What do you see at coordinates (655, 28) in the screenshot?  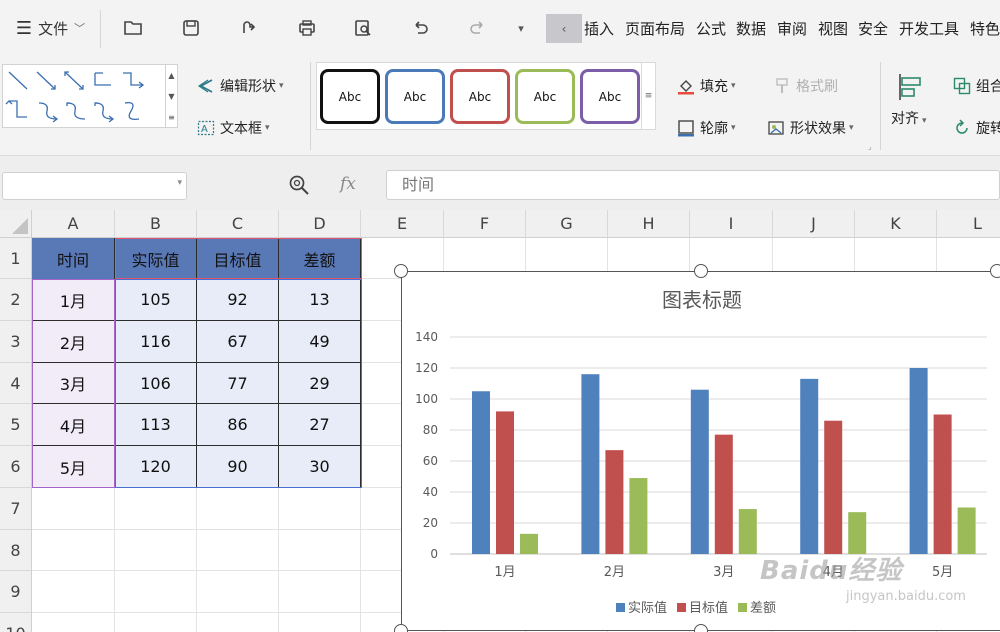 I see `tab-page-layout: 页面布局` at bounding box center [655, 28].